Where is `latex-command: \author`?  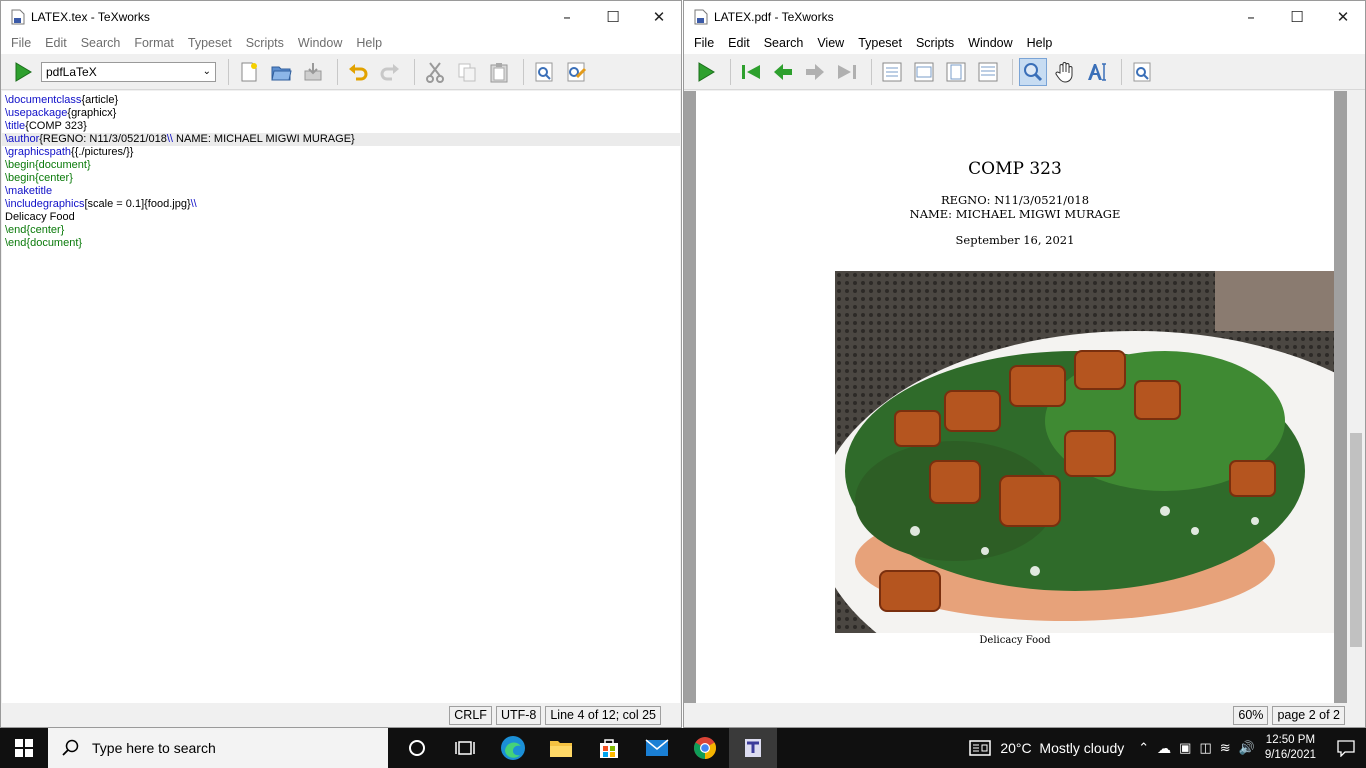
latex-command: \author is located at coordinates (22, 139).